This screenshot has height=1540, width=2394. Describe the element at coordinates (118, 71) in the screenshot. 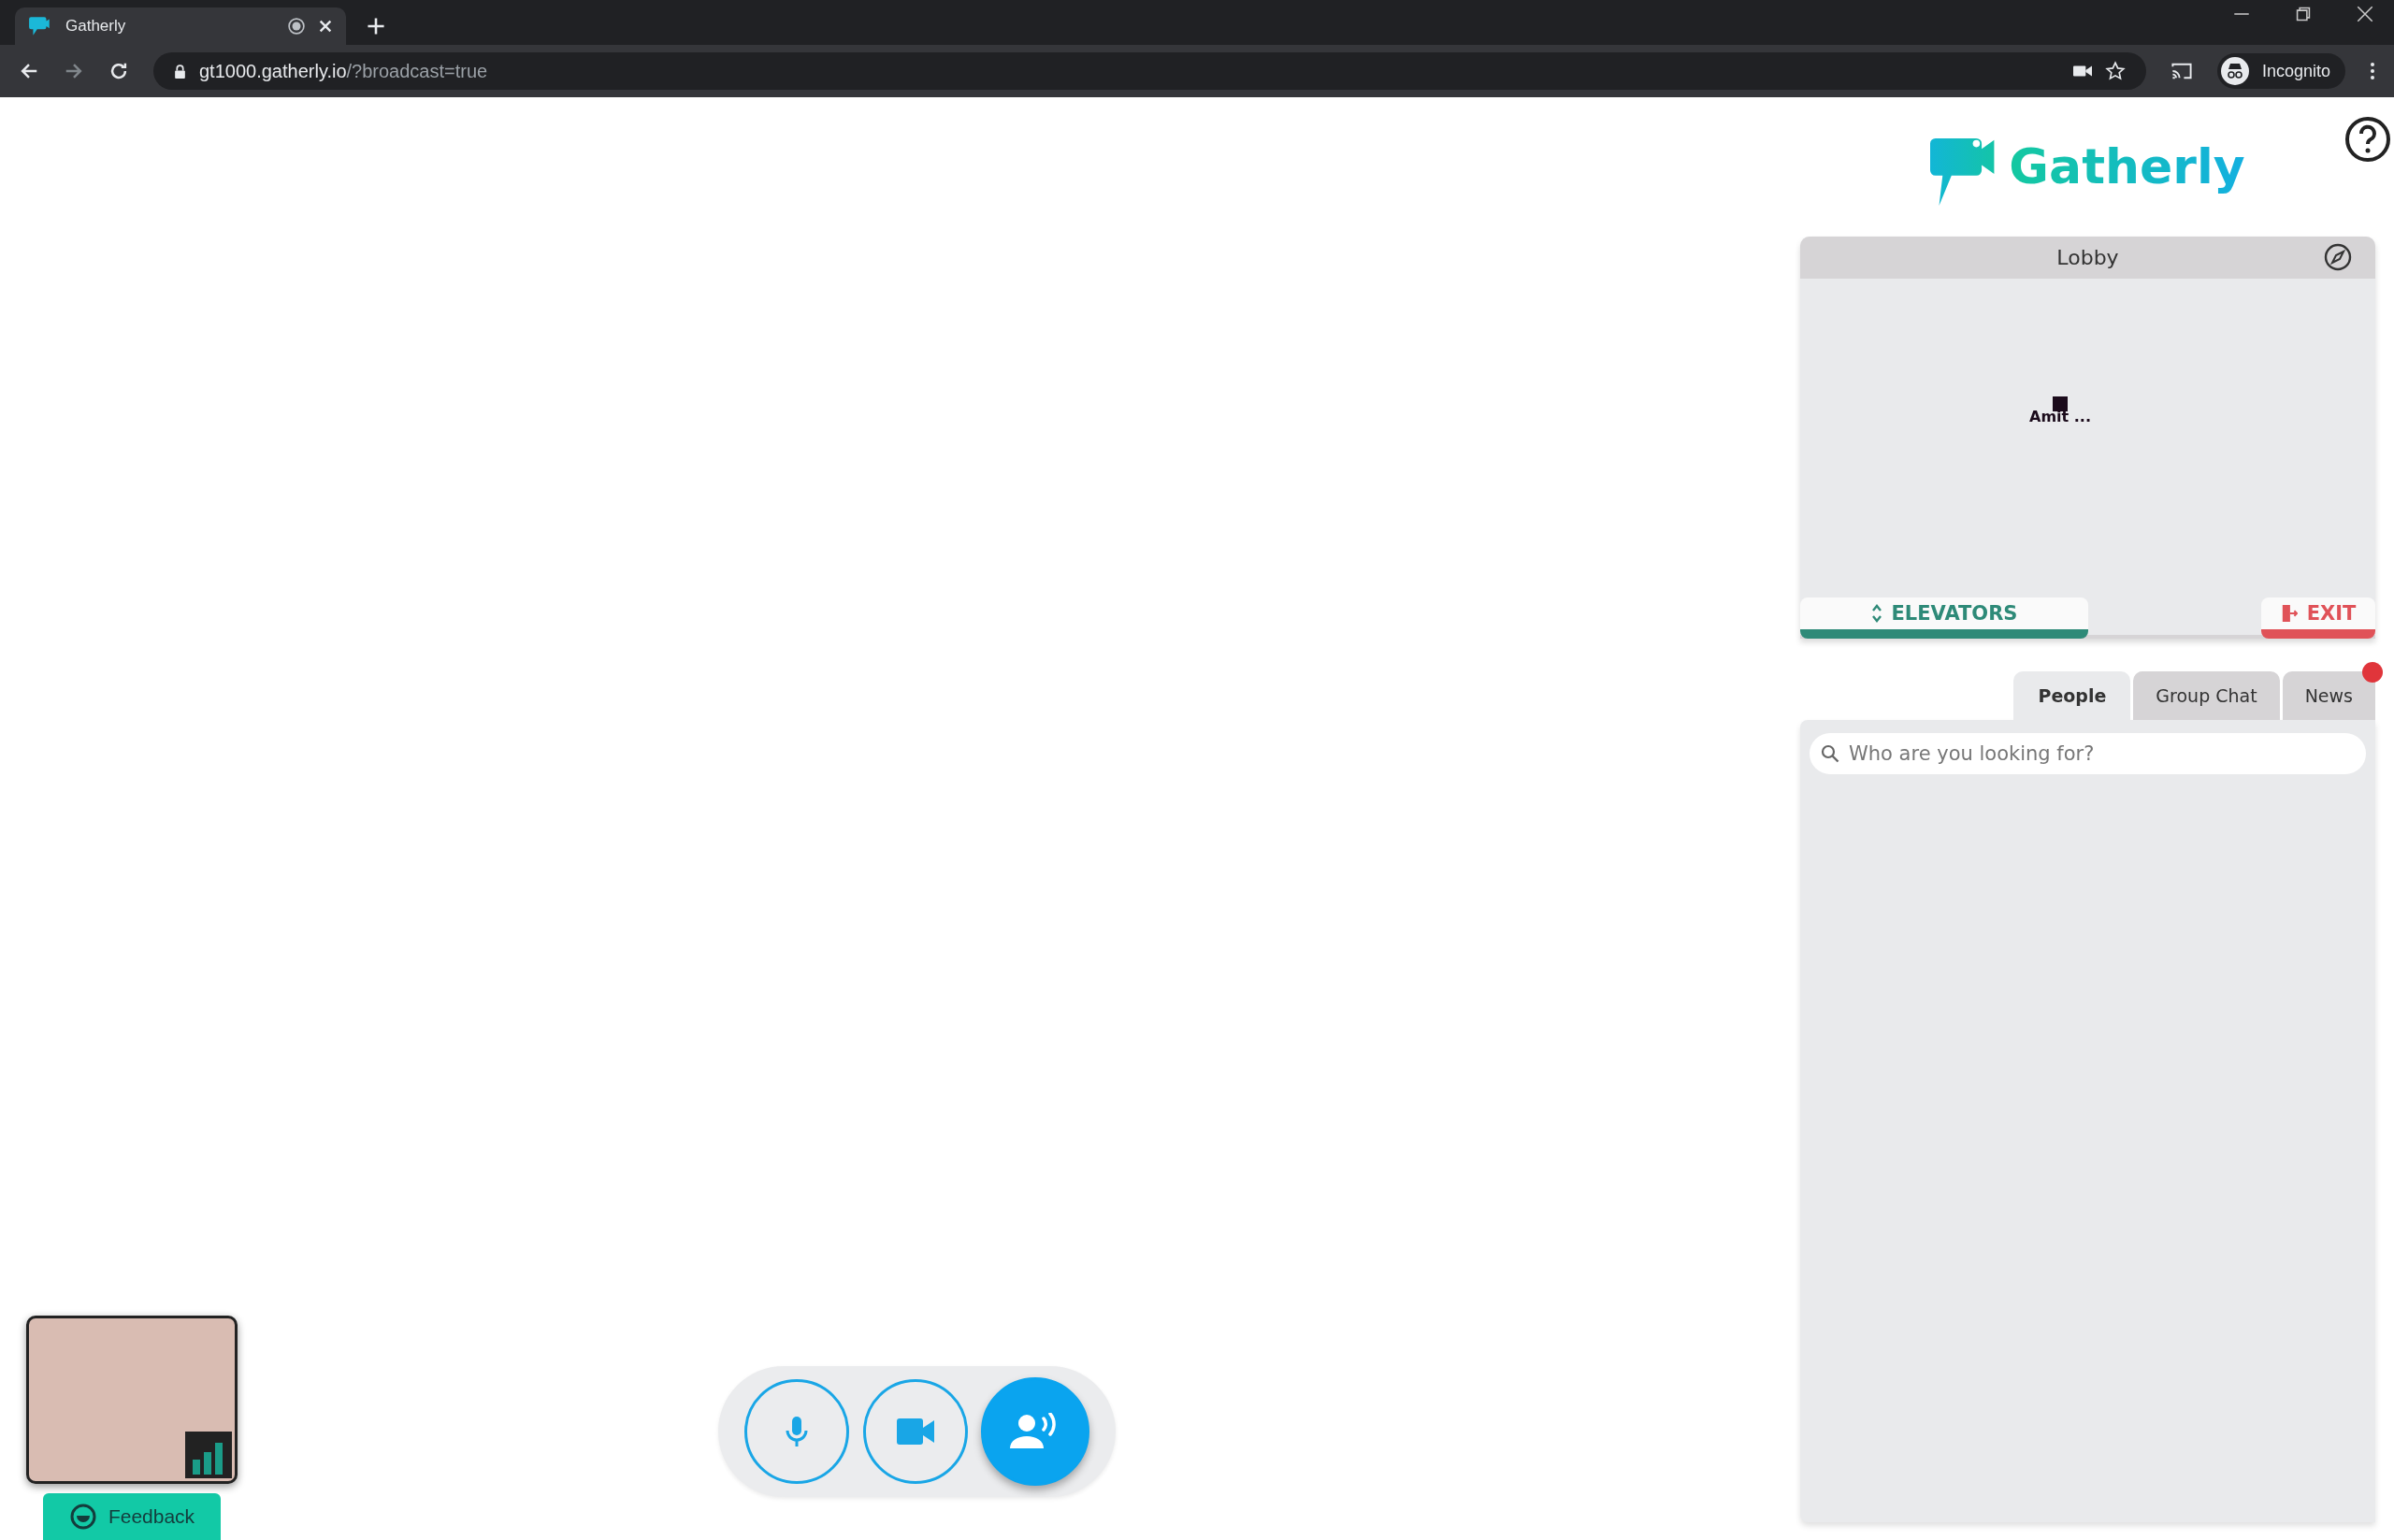

I see `reload-icon` at that location.